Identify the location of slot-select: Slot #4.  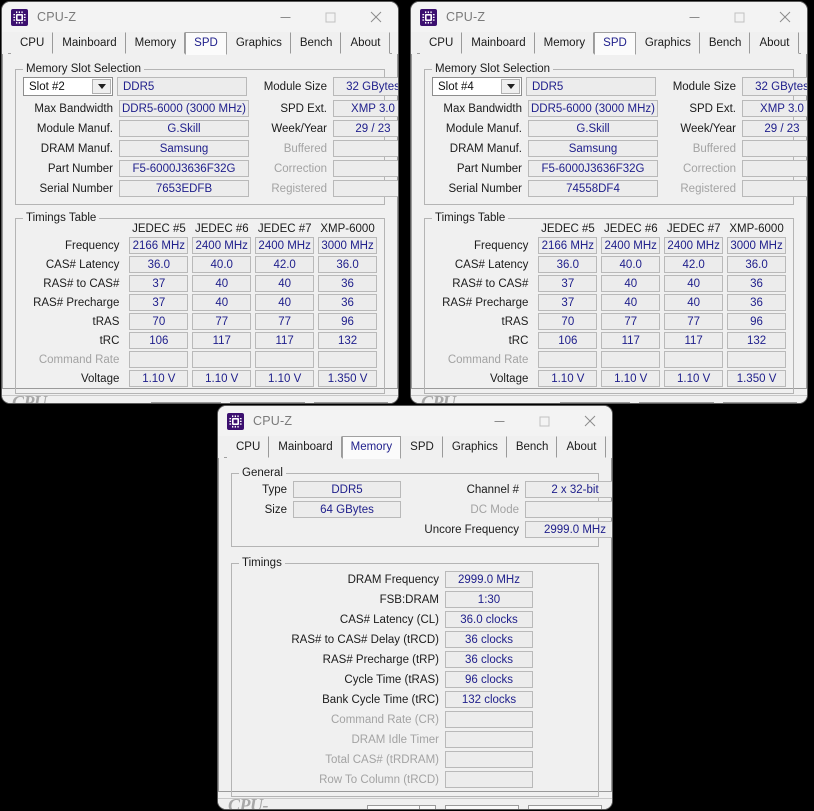
(477, 86).